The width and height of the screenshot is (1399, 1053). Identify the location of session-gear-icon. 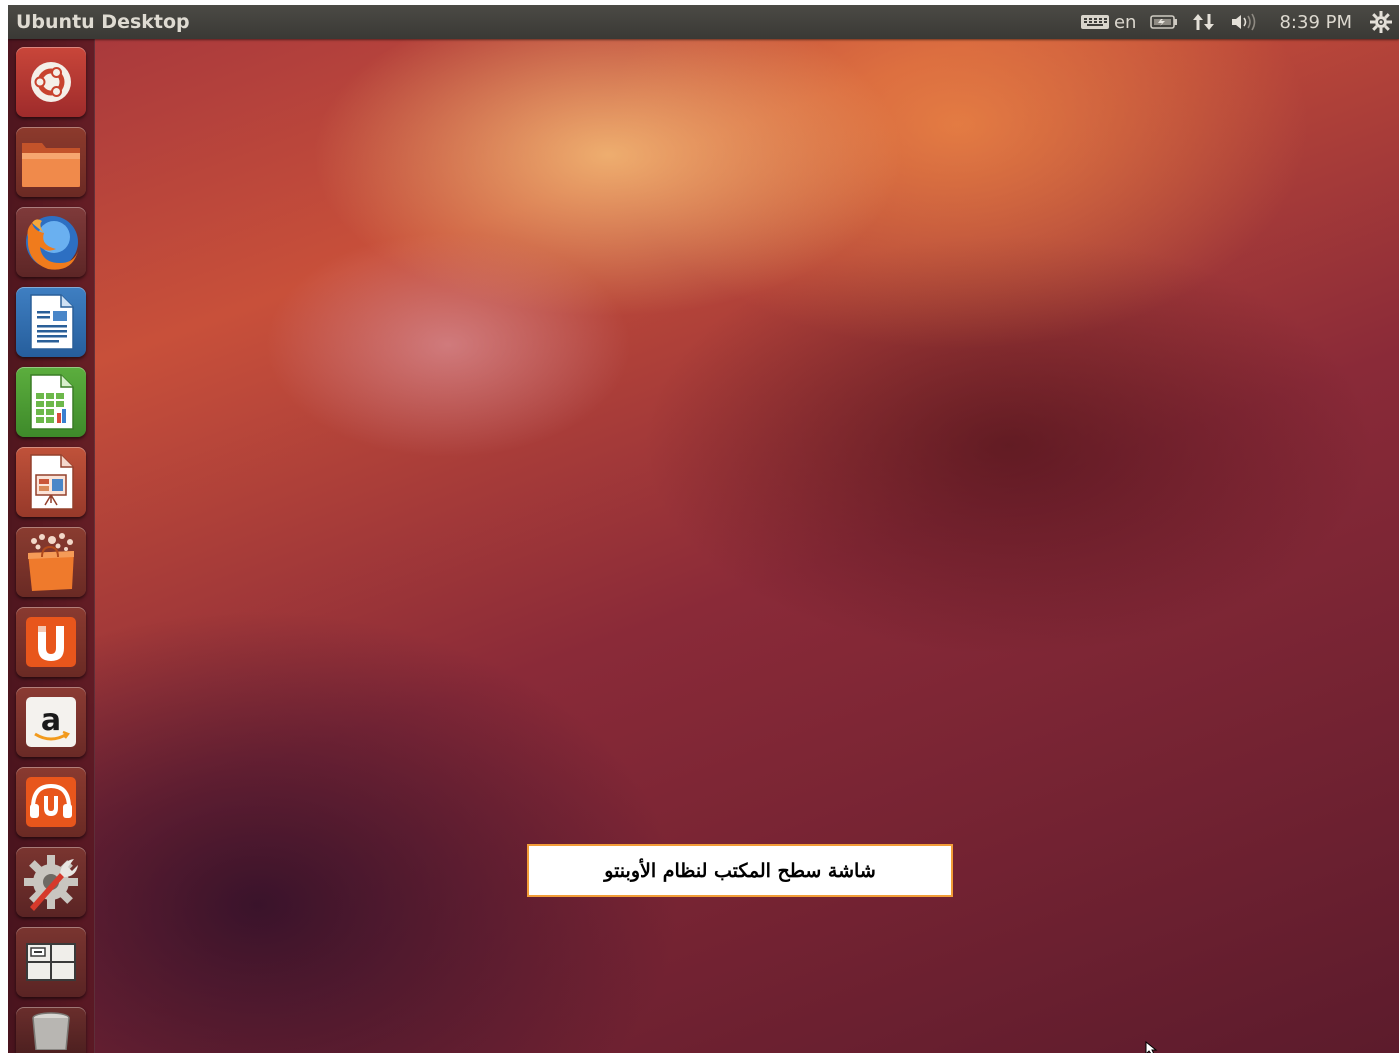
(1381, 22).